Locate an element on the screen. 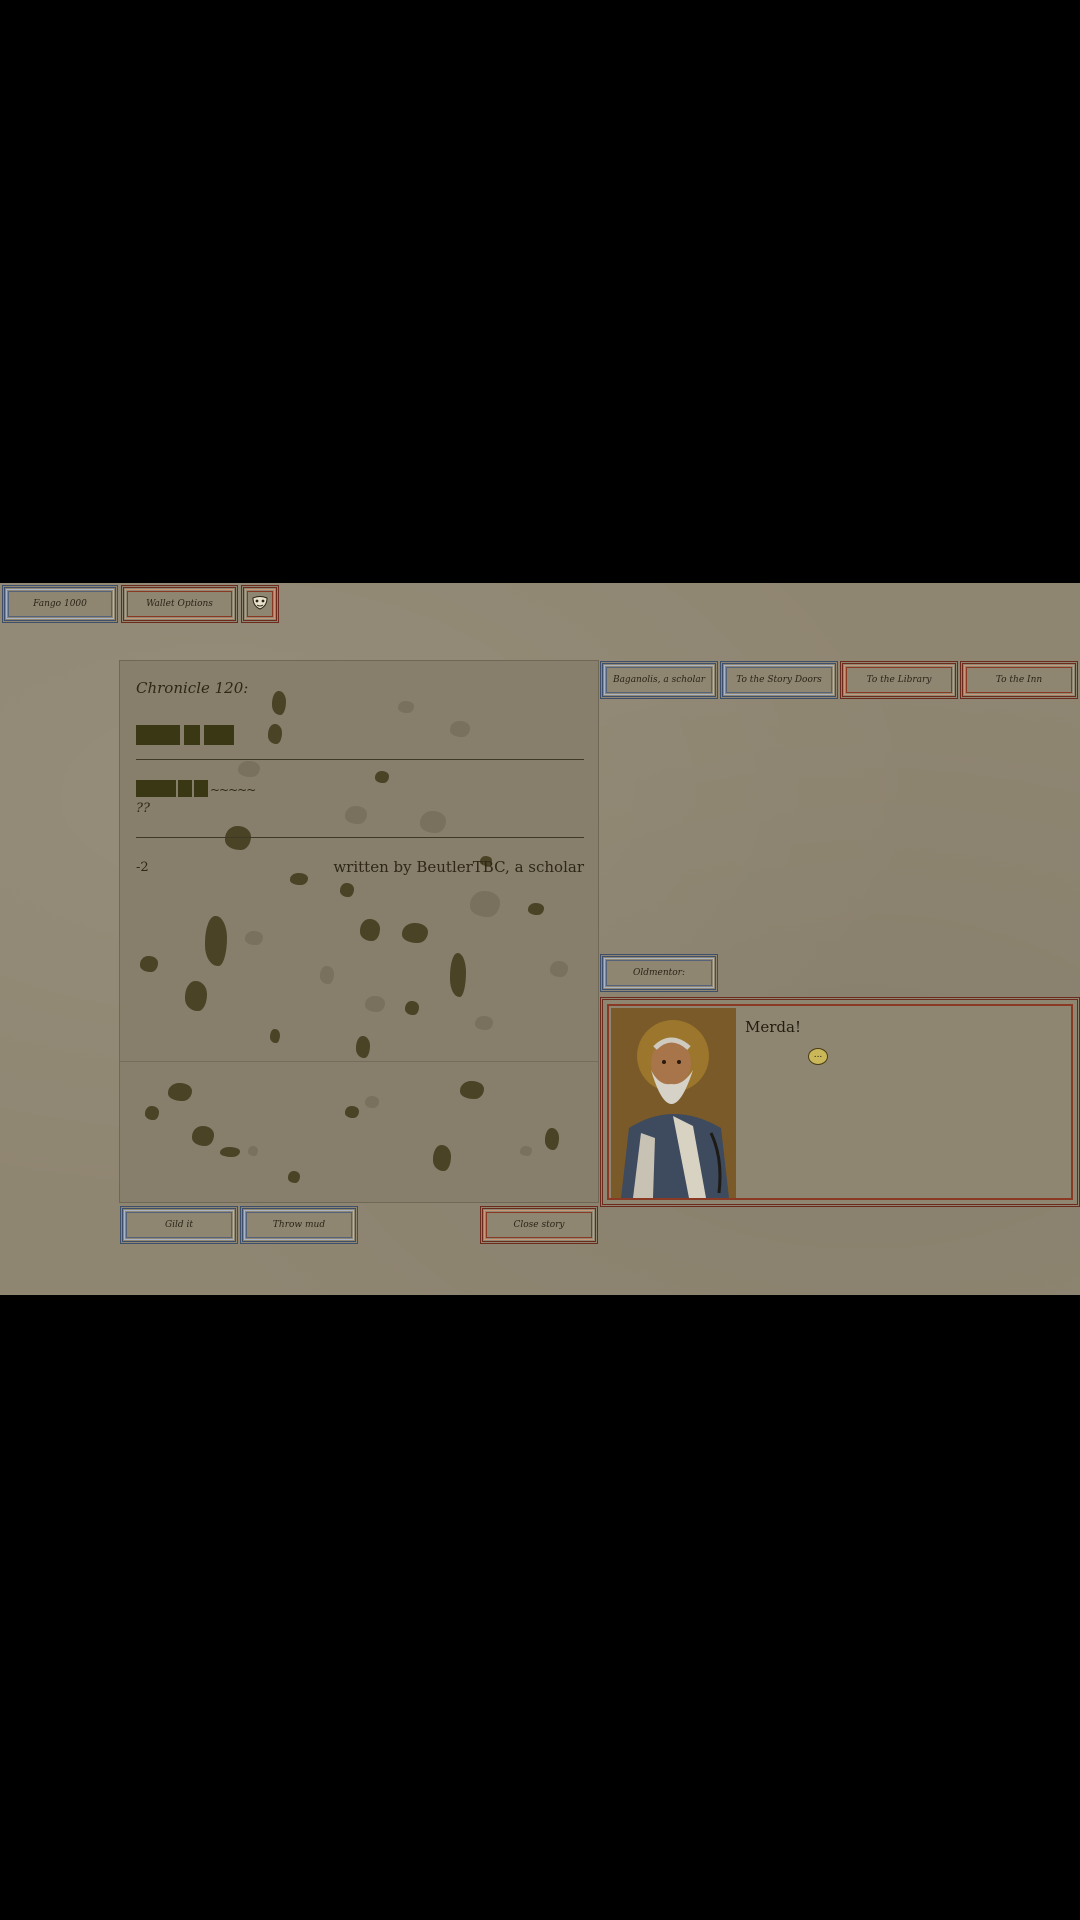 Image resolution: width=1080 pixels, height=1920 pixels. speaker-label: Oldmentor: is located at coordinates (659, 973).